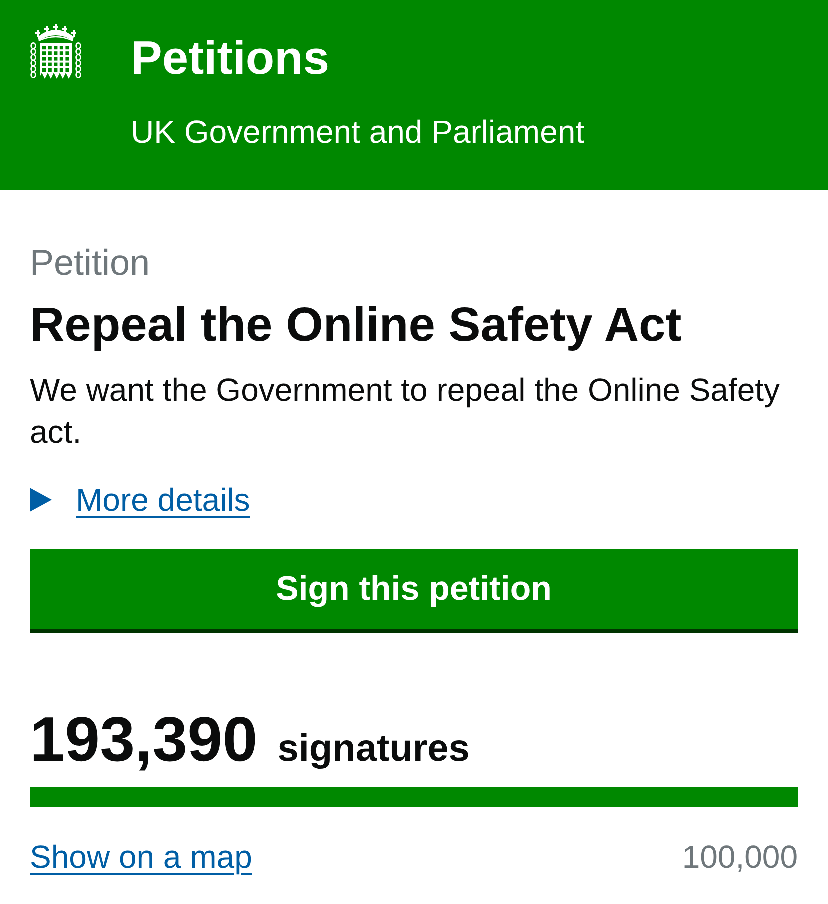  I want to click on signature-count: 193,390, so click(144, 740).